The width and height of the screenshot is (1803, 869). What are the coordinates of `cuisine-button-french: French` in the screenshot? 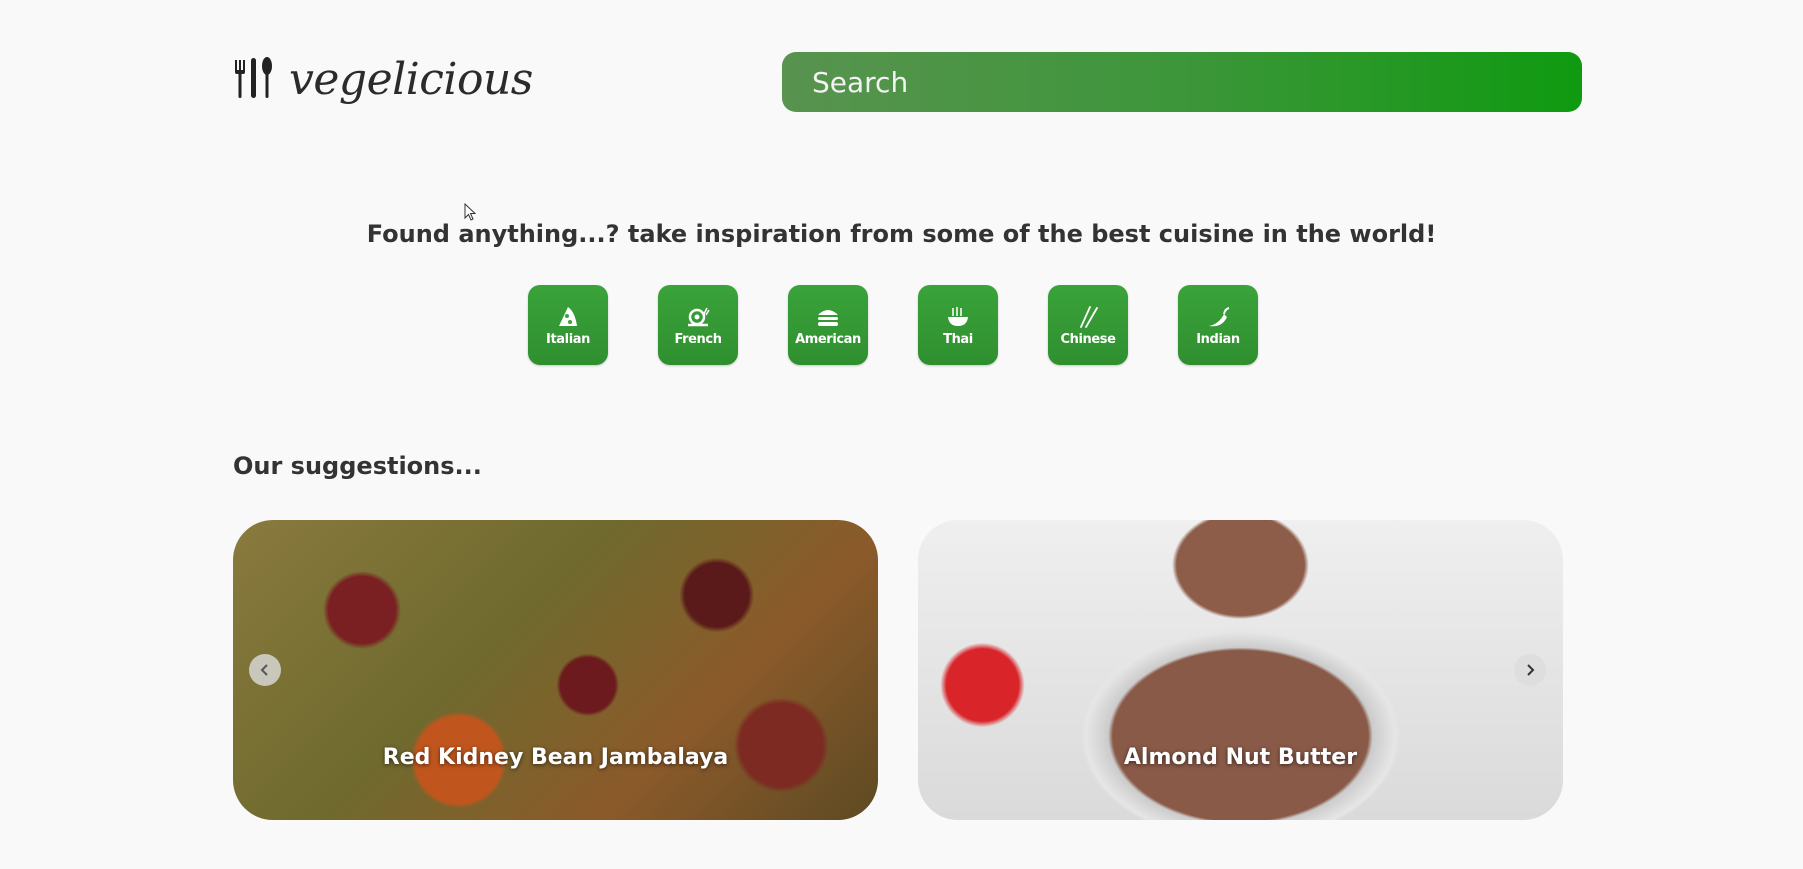 It's located at (698, 325).